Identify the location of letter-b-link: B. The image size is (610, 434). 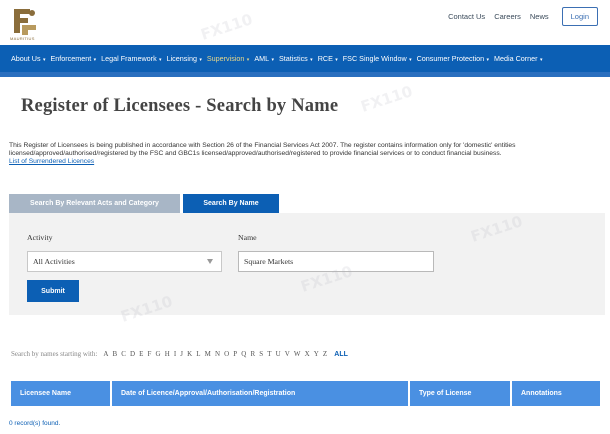
(114, 354).